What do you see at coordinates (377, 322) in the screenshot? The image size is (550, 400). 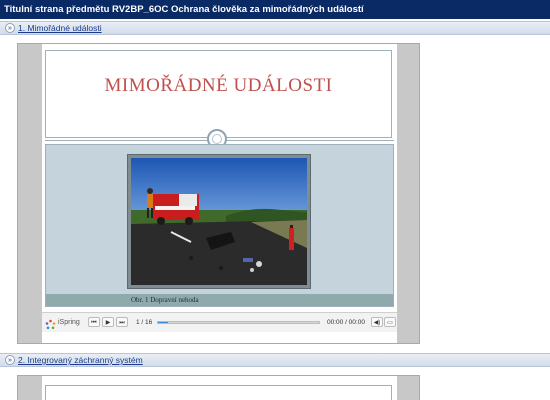 I see `volume-icon: ◀)` at bounding box center [377, 322].